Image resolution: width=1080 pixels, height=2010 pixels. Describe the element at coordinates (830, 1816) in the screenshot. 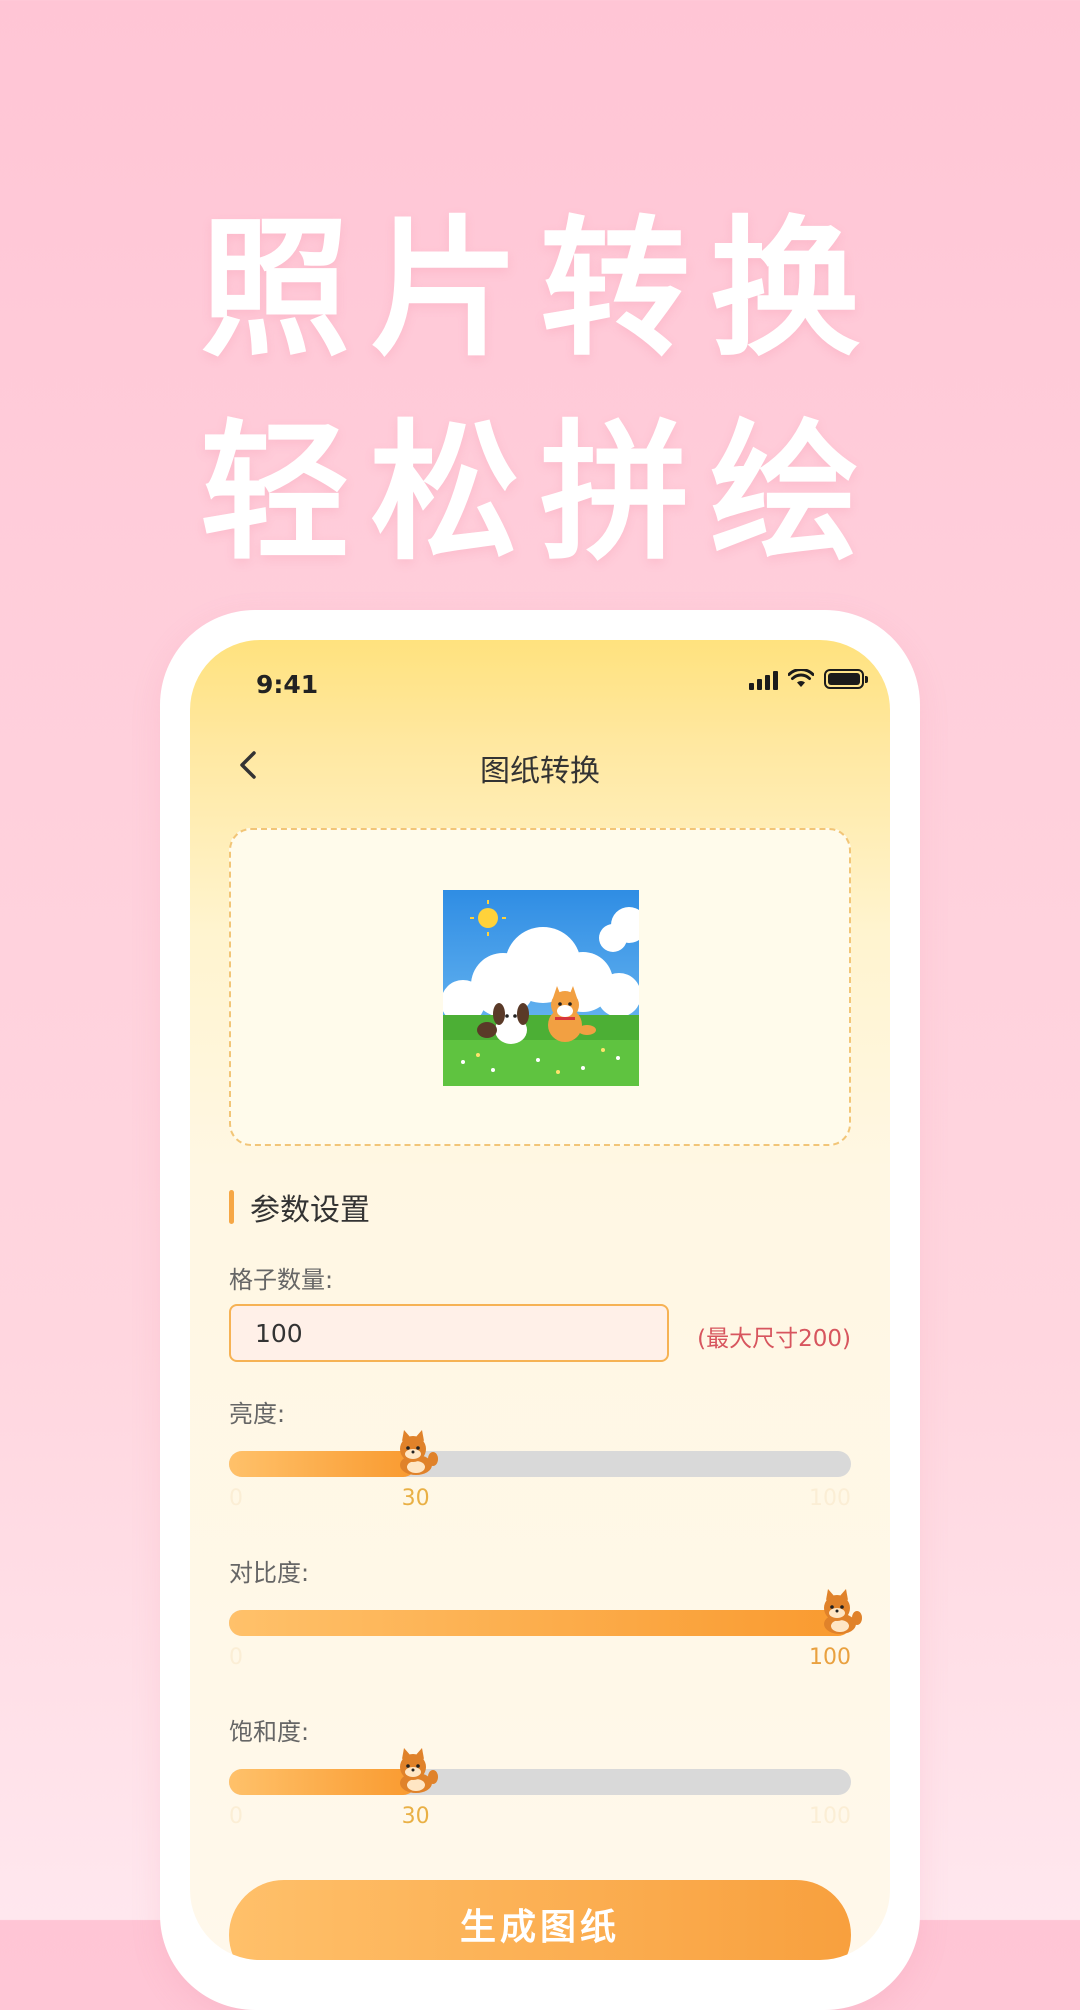

I see `saturation-max-label: 100` at that location.